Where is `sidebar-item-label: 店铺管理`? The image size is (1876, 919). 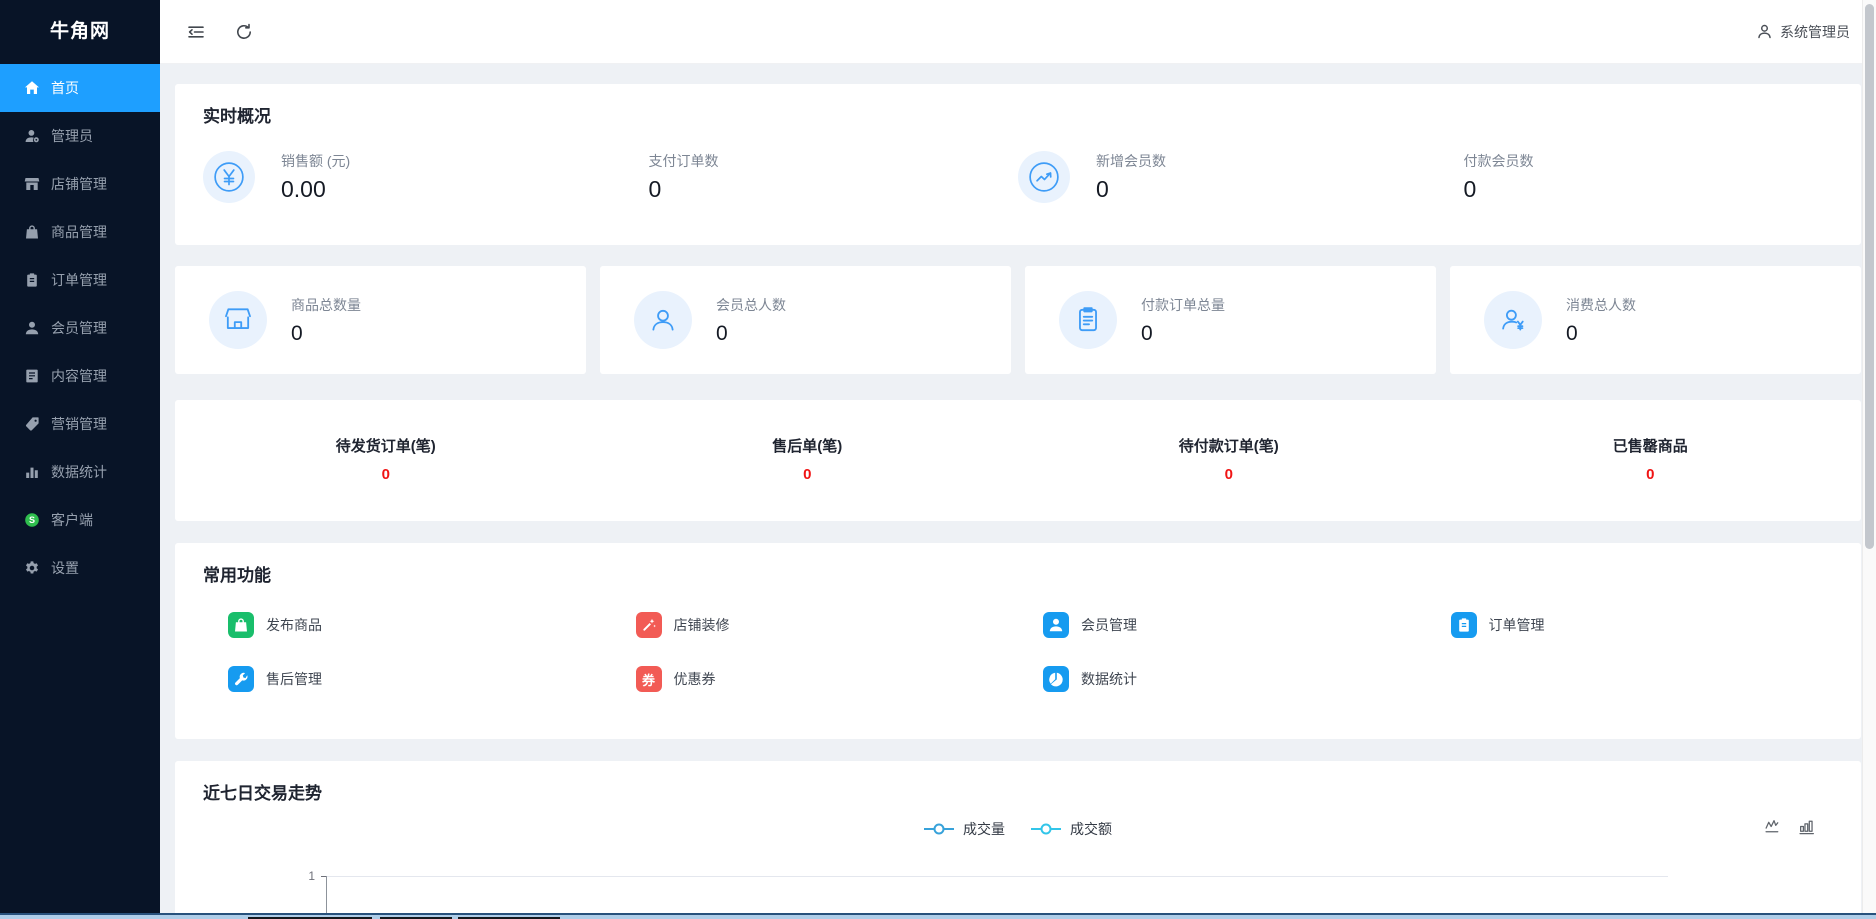
sidebar-item-label: 店铺管理 is located at coordinates (79, 184).